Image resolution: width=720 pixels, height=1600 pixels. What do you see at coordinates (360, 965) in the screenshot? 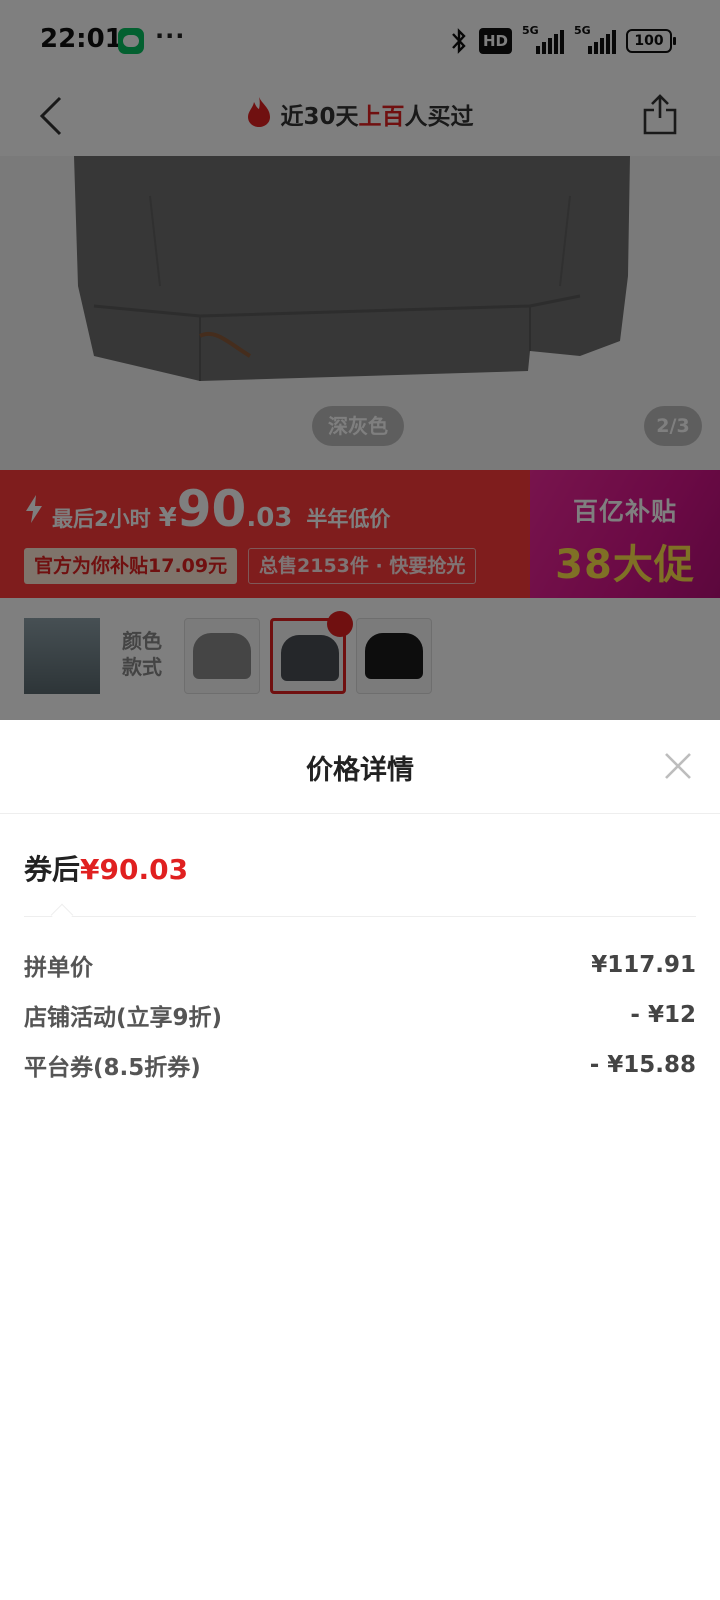
I see `list-item: 拼单价 ¥117.91` at bounding box center [360, 965].